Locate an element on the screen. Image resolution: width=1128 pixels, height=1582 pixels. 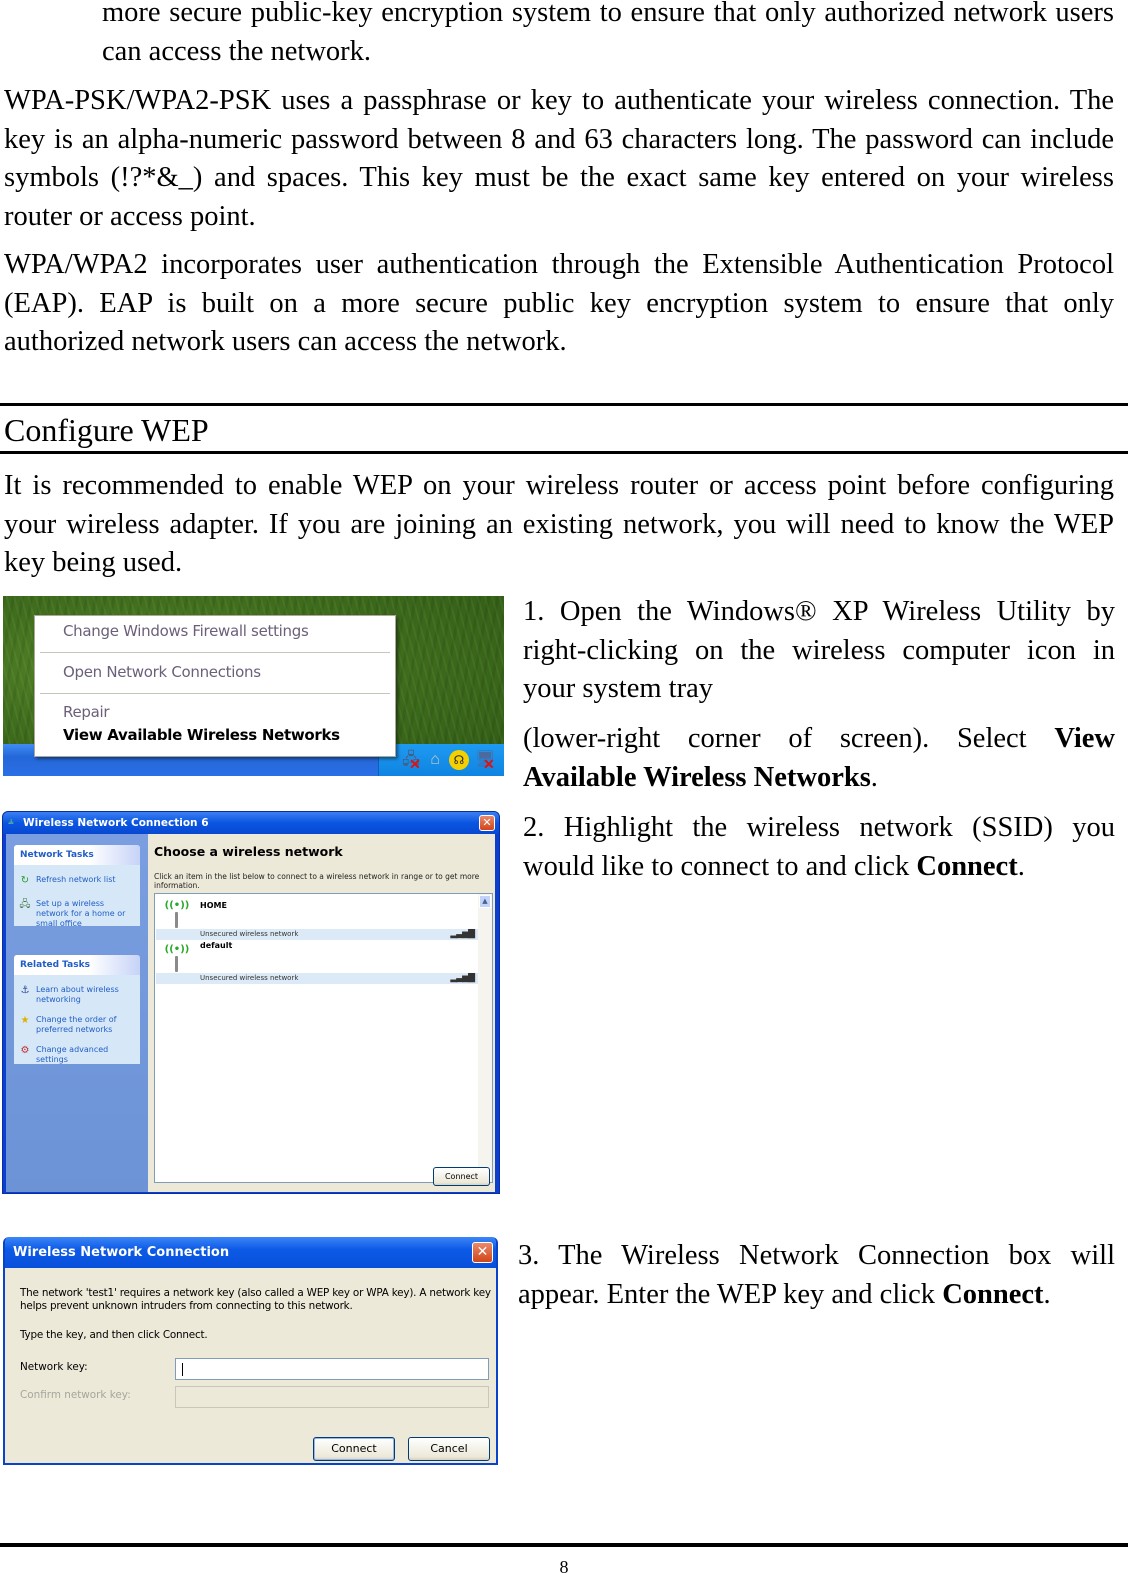
network-key-input is located at coordinates (332, 1369).